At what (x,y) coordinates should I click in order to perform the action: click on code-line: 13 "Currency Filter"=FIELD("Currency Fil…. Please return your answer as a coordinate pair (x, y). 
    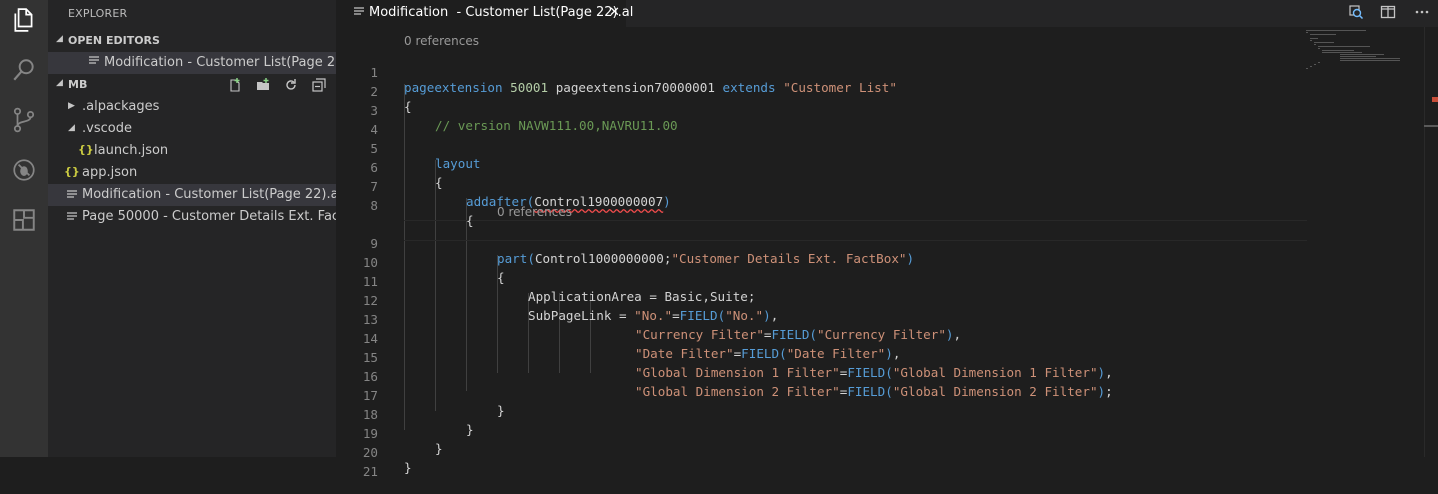
    Looking at the image, I should click on (662, 327).